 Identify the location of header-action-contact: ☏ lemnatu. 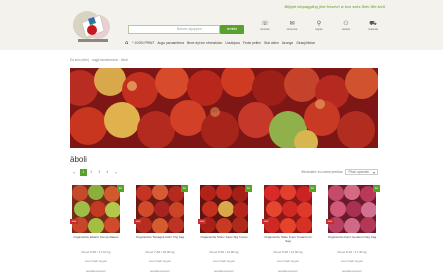
(265, 29).